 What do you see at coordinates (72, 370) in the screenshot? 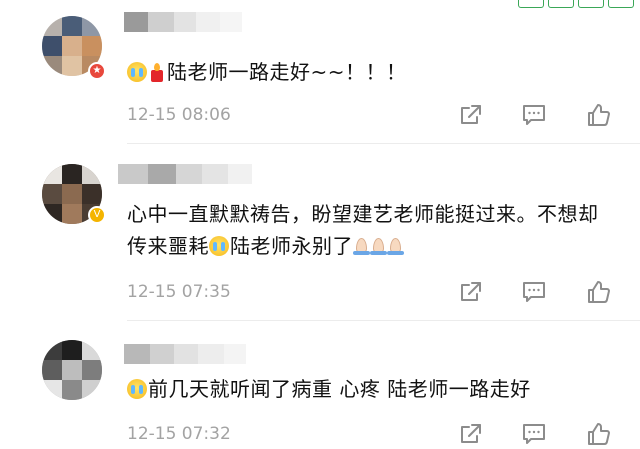
I see `avatar` at bounding box center [72, 370].